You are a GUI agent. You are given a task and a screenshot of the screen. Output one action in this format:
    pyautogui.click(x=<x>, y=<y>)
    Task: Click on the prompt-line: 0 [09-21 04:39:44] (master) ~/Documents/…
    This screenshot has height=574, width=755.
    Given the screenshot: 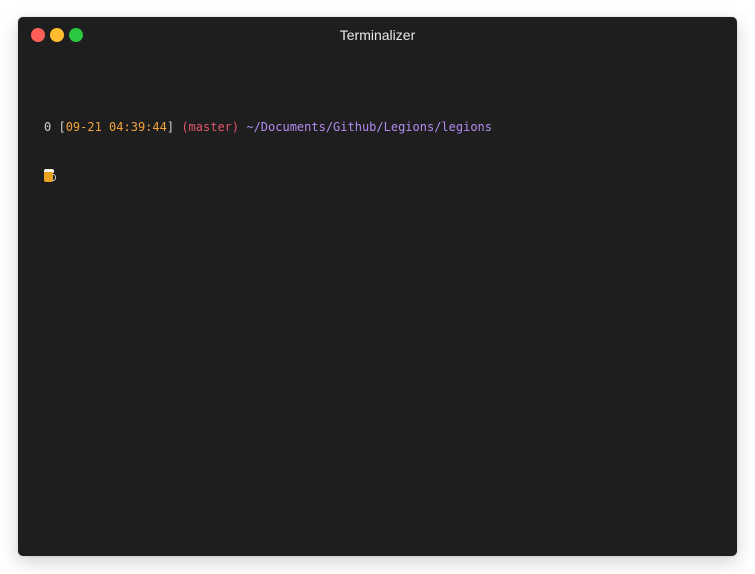 What is the action you would take?
    pyautogui.click(x=385, y=127)
    